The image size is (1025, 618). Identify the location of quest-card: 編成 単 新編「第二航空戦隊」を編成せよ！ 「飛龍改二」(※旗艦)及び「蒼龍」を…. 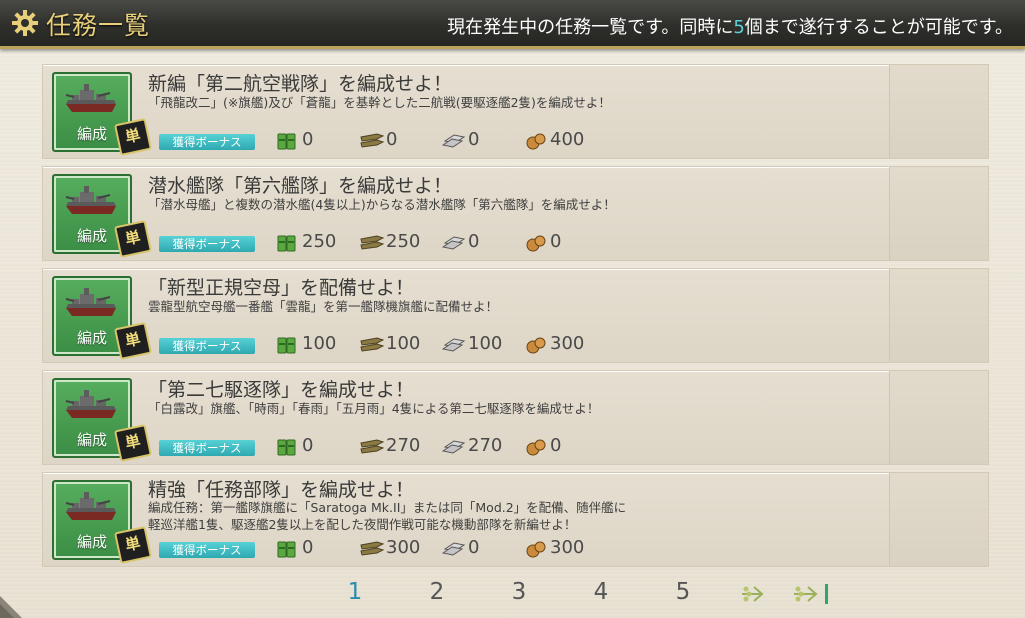
(515, 111).